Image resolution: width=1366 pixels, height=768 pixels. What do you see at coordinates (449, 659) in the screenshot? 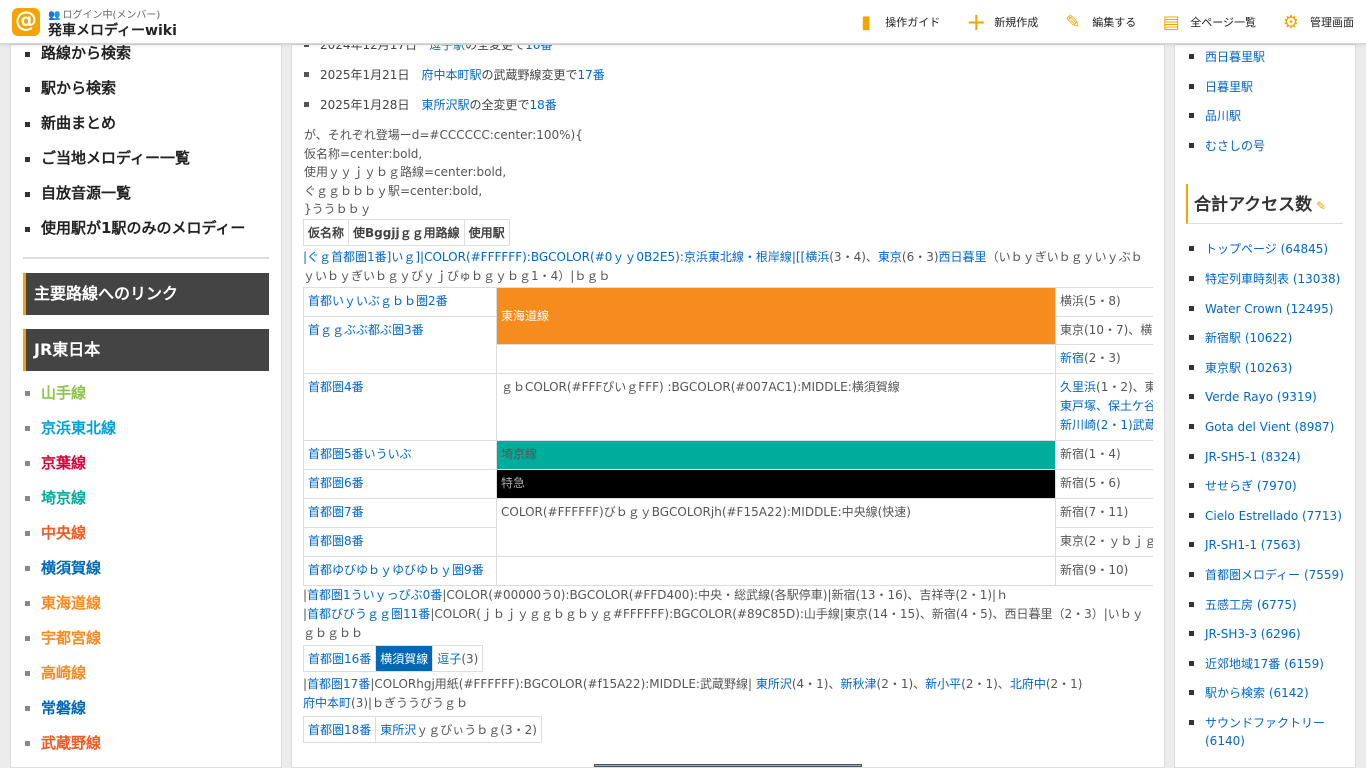
I see `station-link: 逗子` at bounding box center [449, 659].